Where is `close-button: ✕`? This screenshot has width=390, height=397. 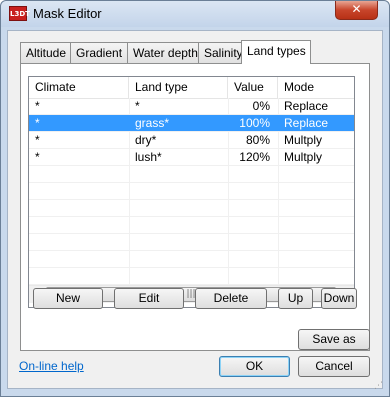
close-button: ✕ is located at coordinates (356, 10).